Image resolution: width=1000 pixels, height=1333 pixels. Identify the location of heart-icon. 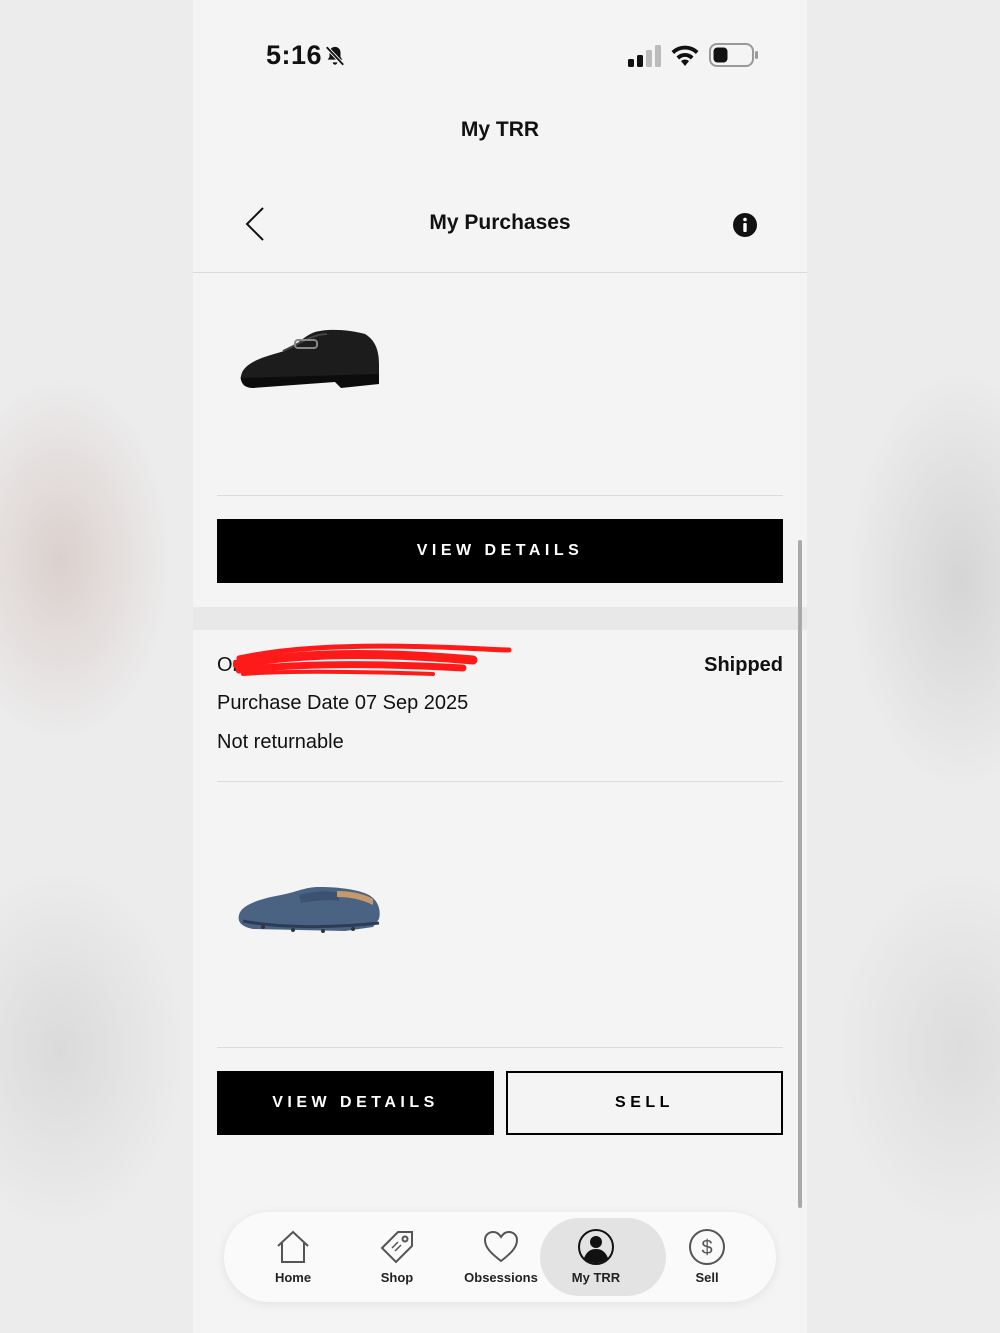
(501, 1246).